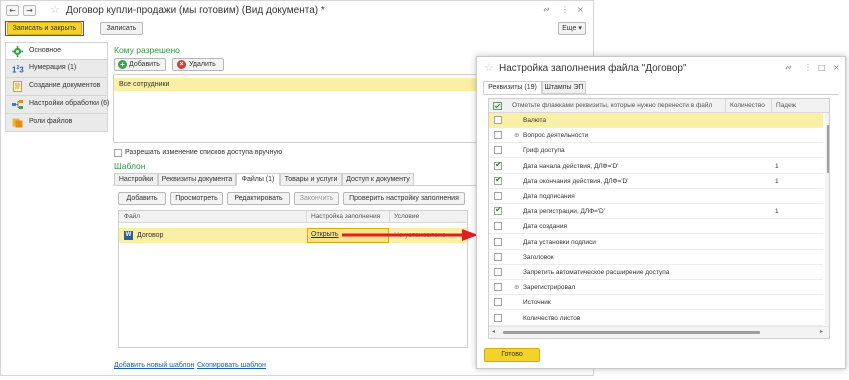 The image size is (849, 380). Describe the element at coordinates (656, 288) in the screenshot. I see `table-row: ⊕ Зарегистрировал` at that location.